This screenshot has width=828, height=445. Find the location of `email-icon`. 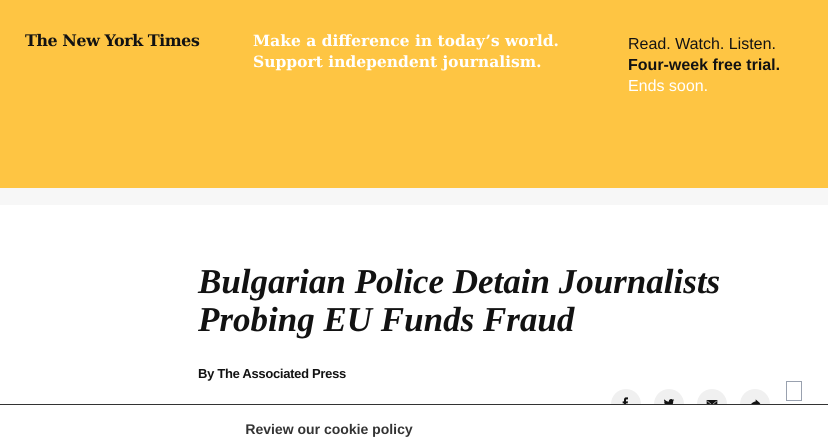

email-icon is located at coordinates (712, 396).